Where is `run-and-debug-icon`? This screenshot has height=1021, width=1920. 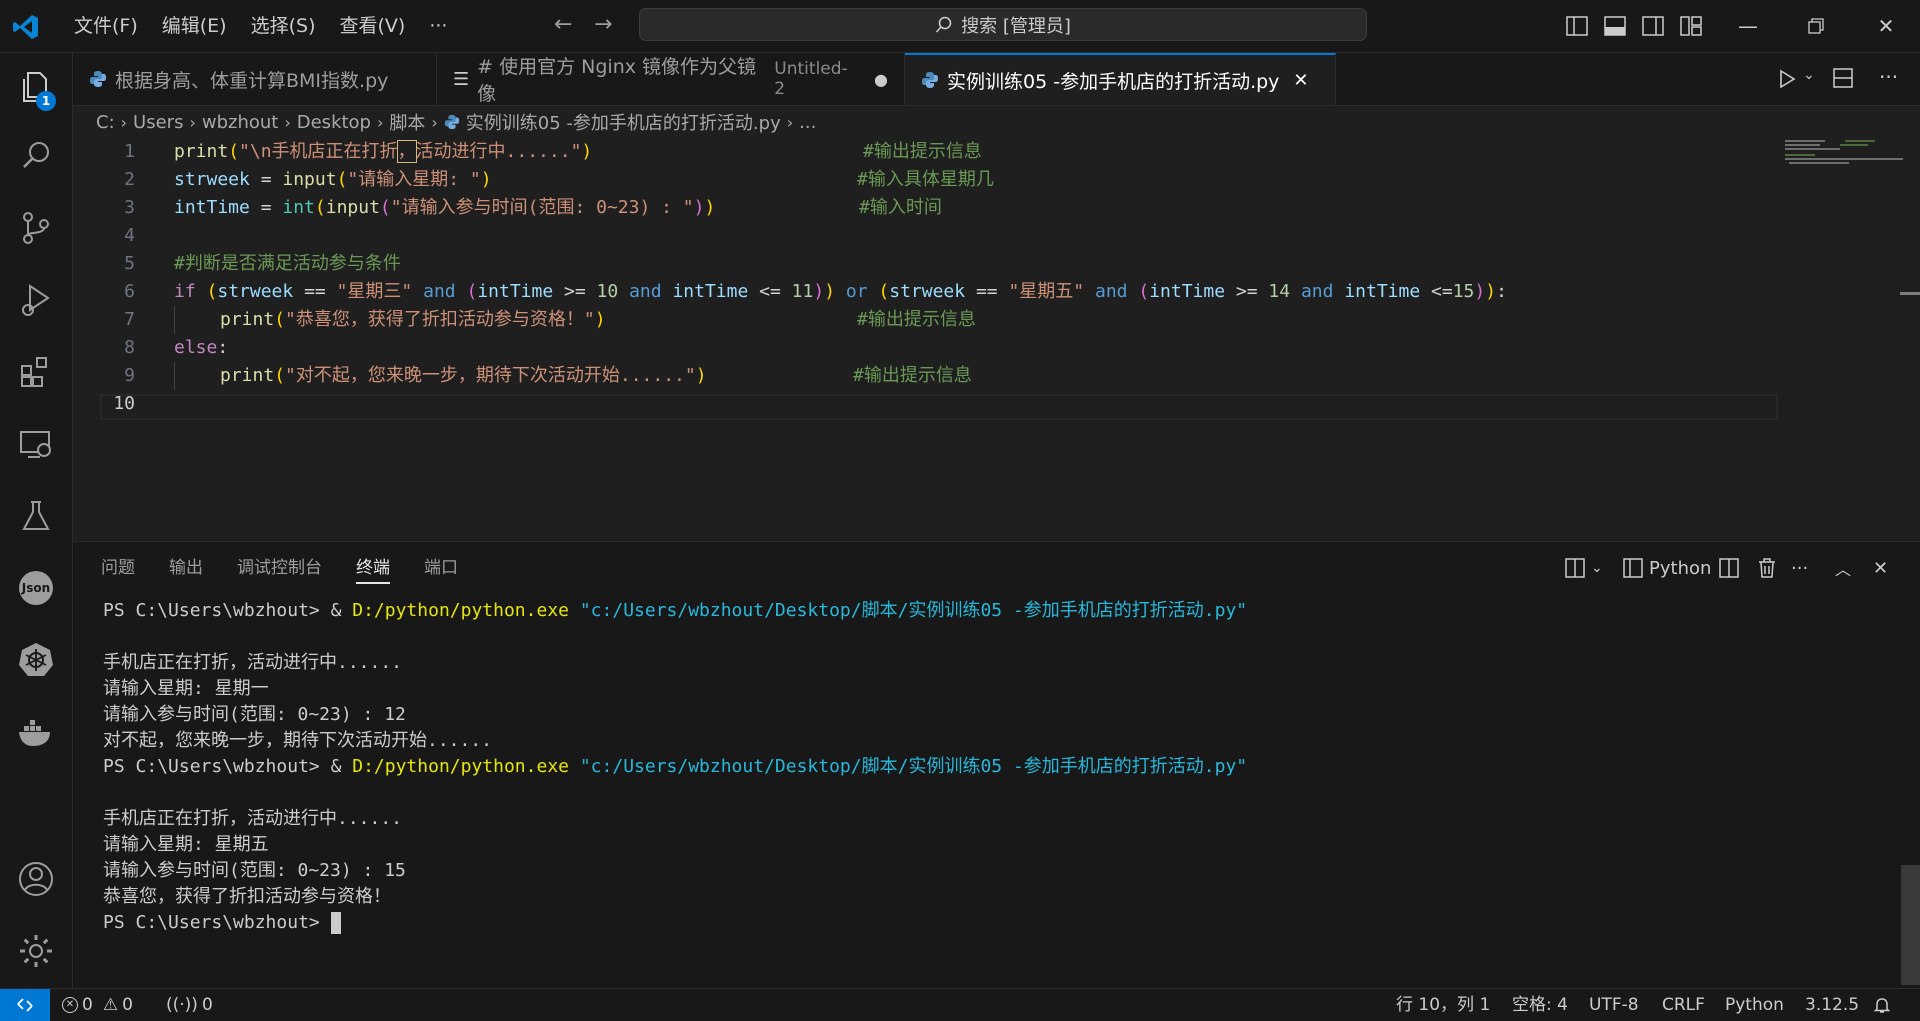 run-and-debug-icon is located at coordinates (36, 300).